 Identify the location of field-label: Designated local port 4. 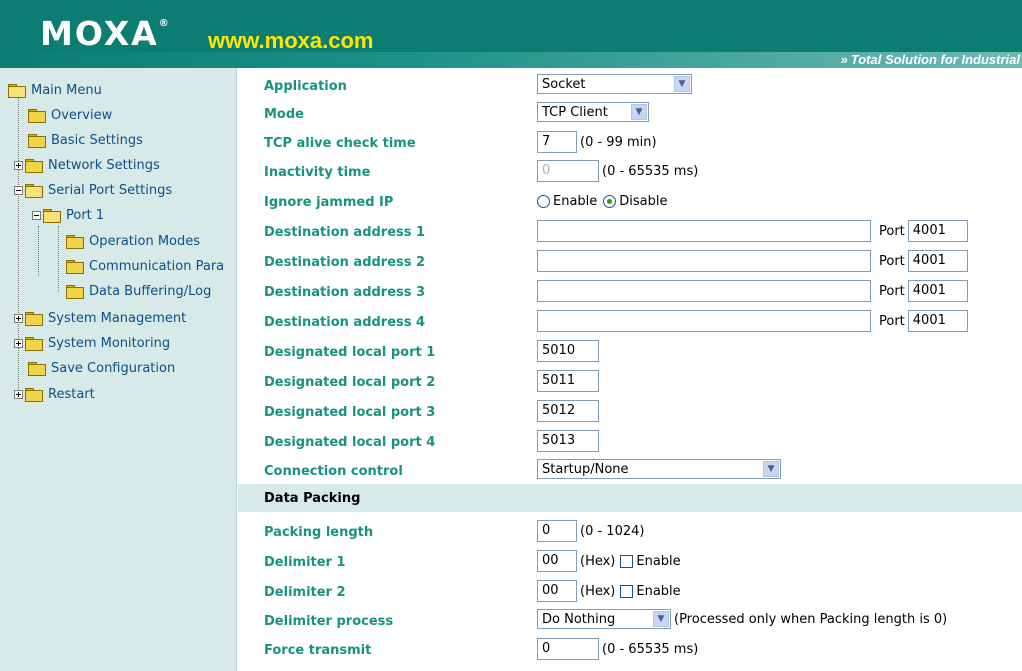
(350, 442).